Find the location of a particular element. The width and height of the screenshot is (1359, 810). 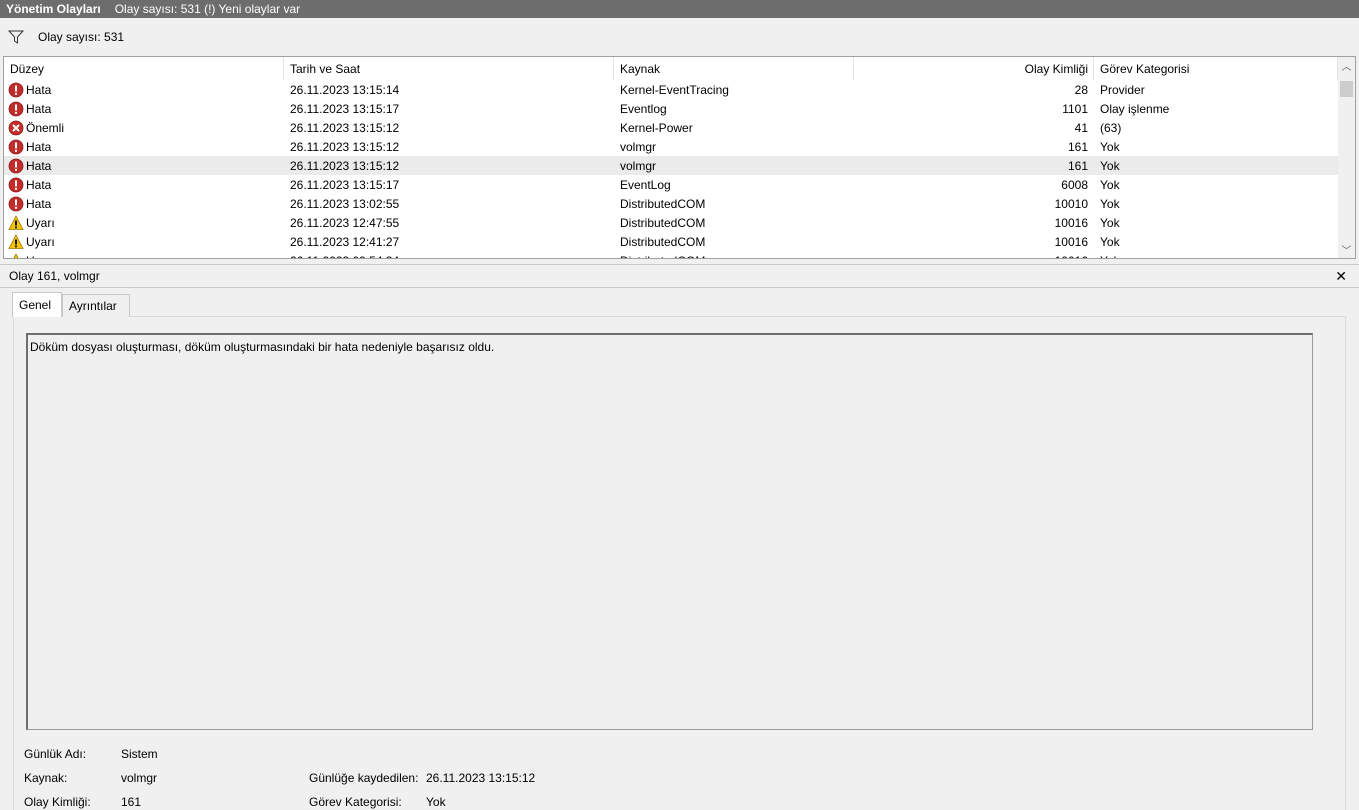

tab-general: Genel is located at coordinates (37, 304).